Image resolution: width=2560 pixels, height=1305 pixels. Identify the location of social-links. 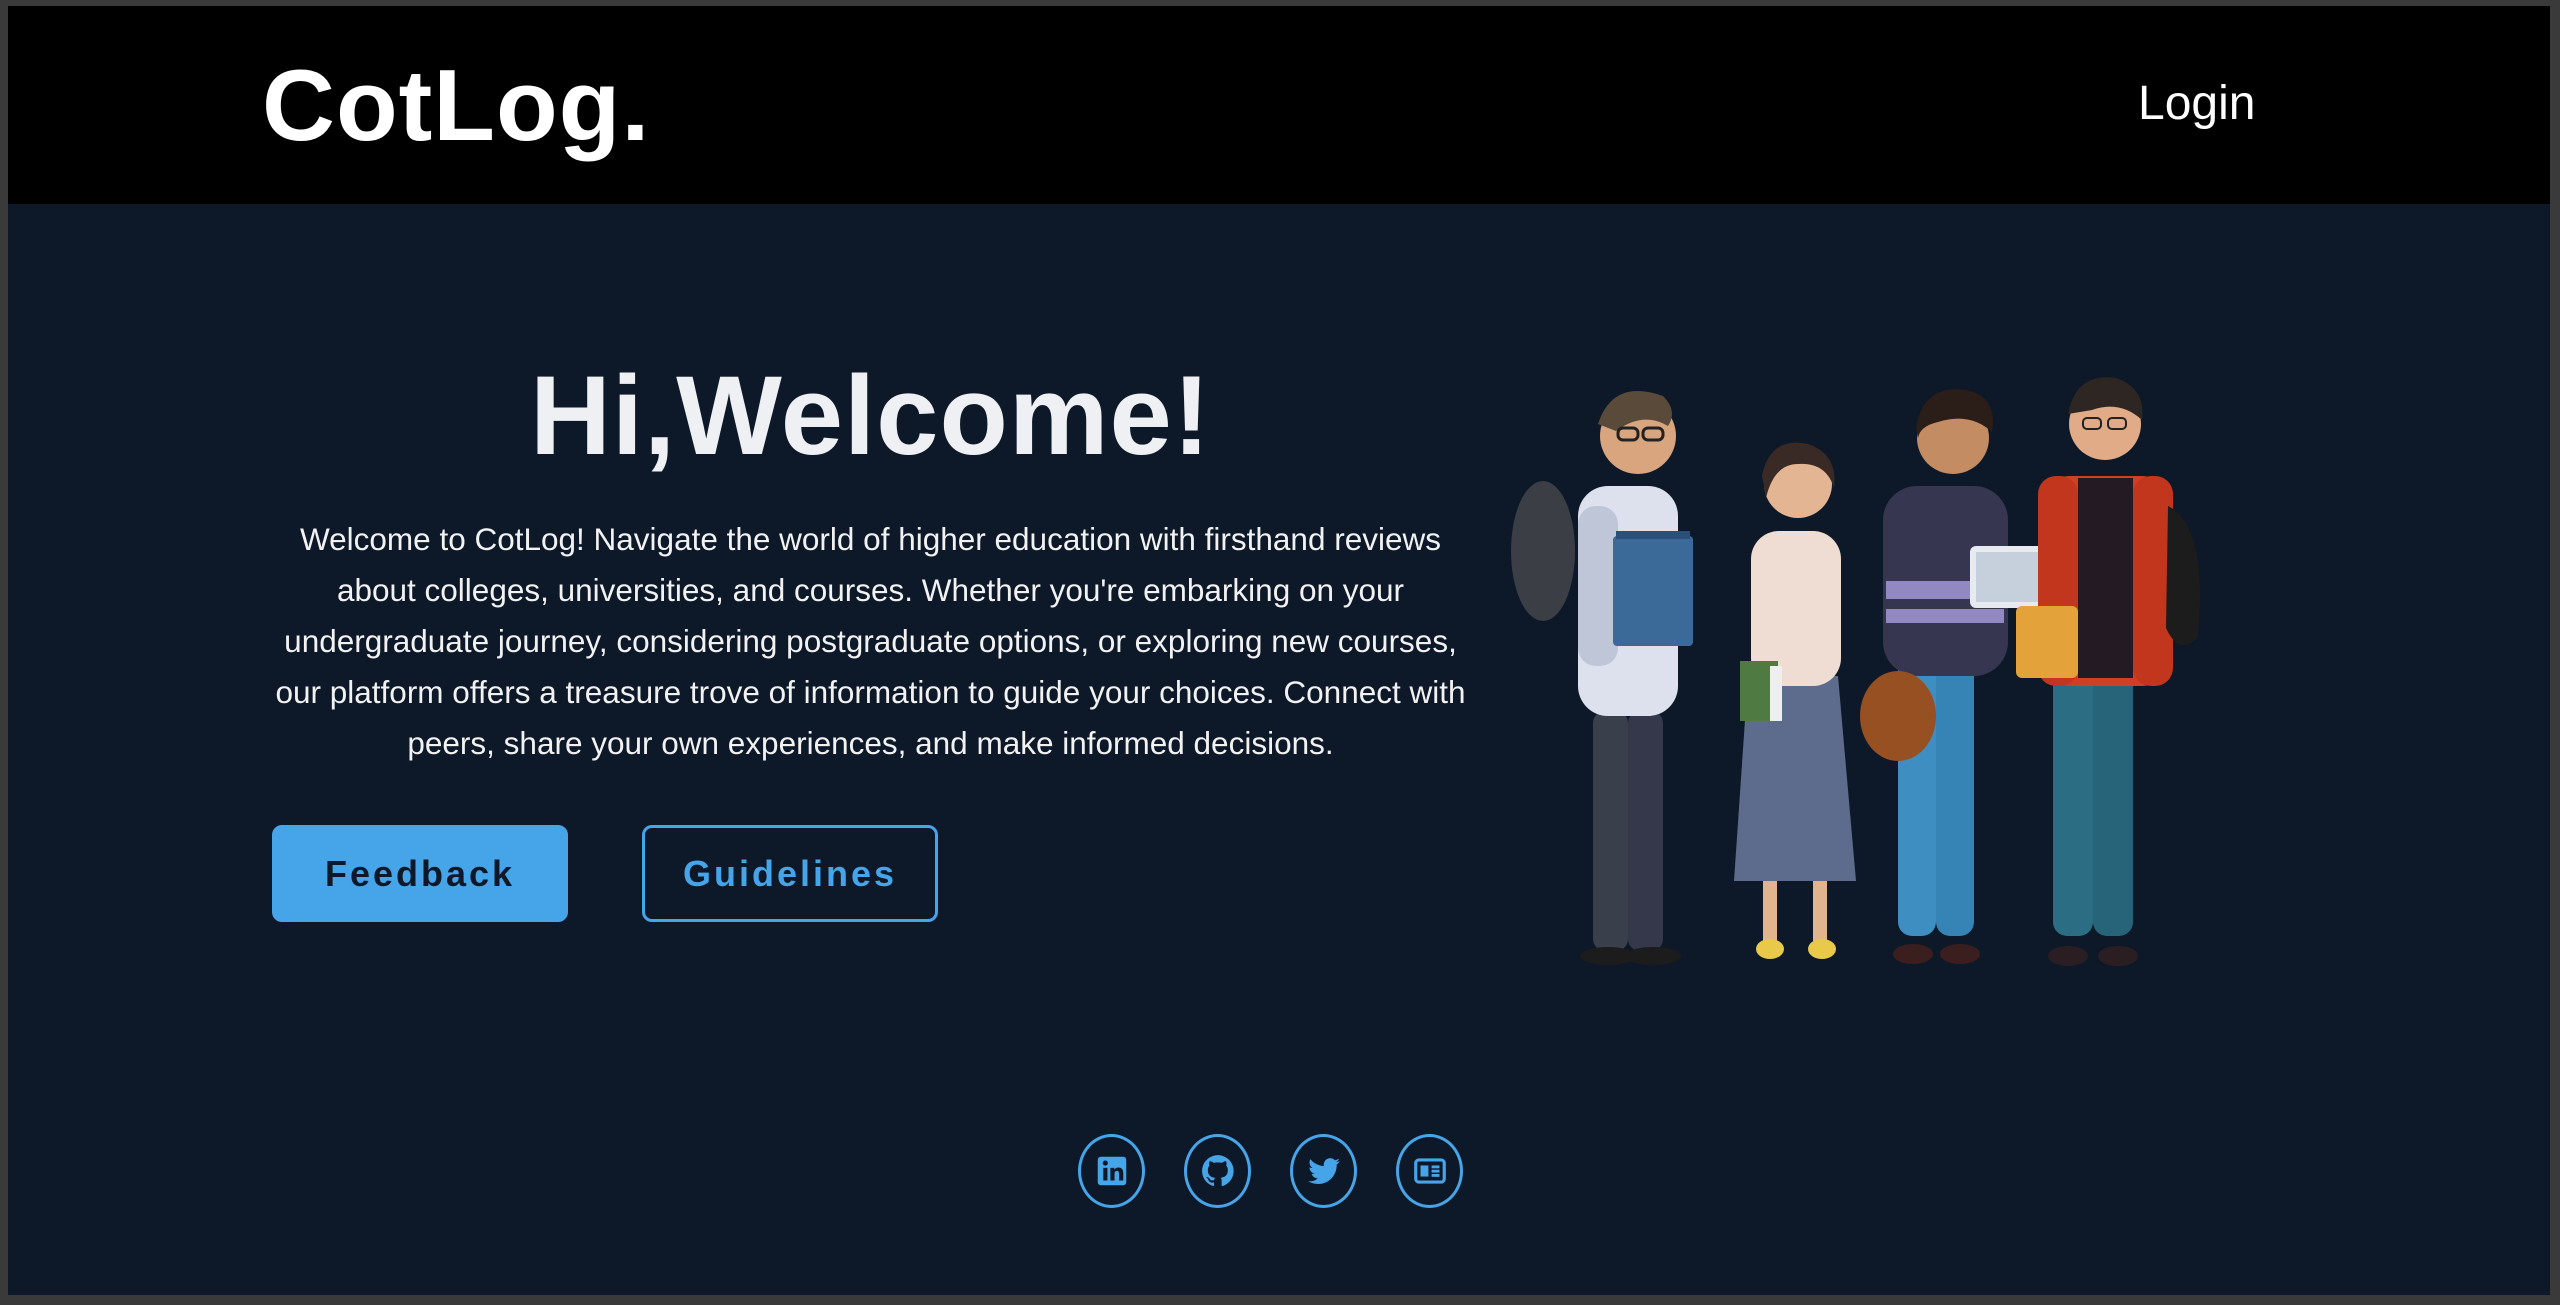
(1270, 1171).